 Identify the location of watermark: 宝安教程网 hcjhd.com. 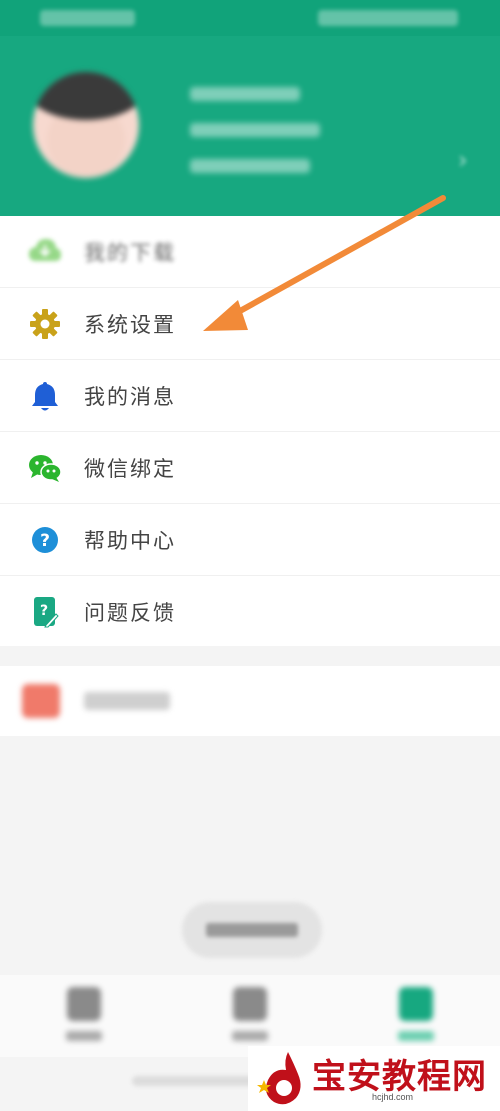
(374, 1078).